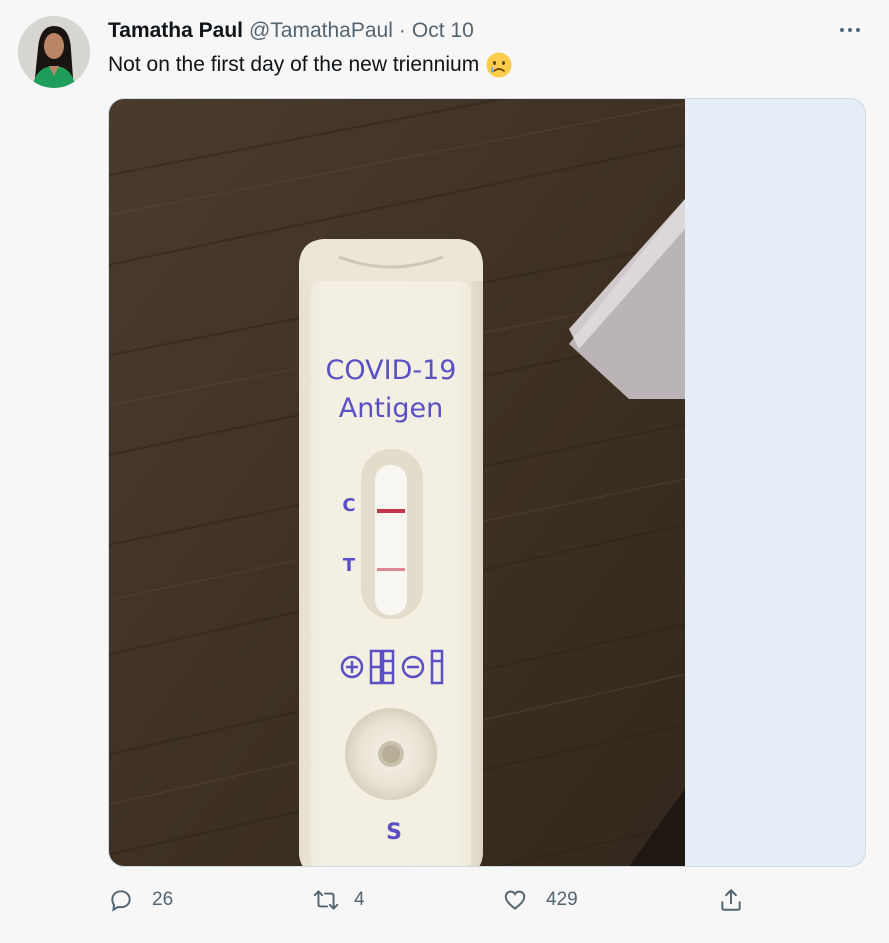  What do you see at coordinates (140, 900) in the screenshot?
I see `reply-button: 26` at bounding box center [140, 900].